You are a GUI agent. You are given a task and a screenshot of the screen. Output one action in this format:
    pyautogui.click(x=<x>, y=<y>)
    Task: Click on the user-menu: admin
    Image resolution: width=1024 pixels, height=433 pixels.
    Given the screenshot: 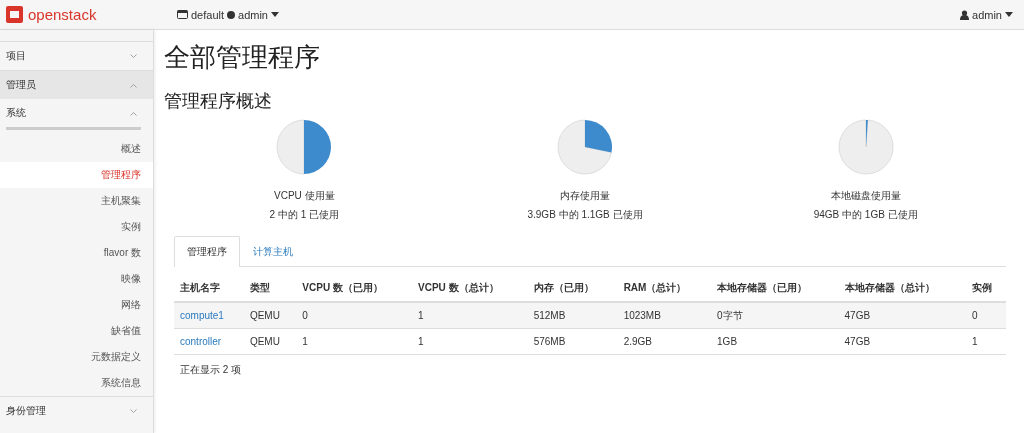 What is the action you would take?
    pyautogui.click(x=986, y=14)
    